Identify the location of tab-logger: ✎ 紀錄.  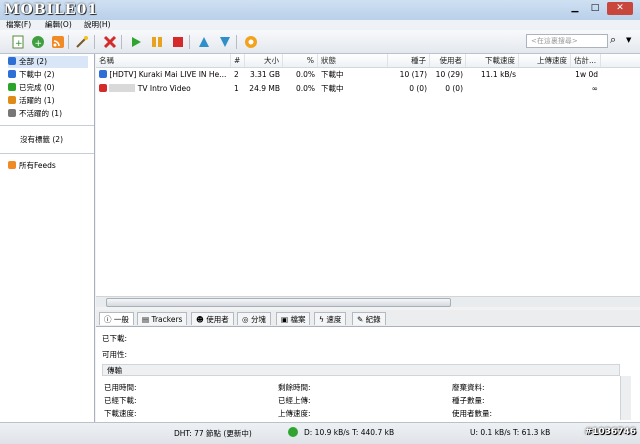
(369, 318).